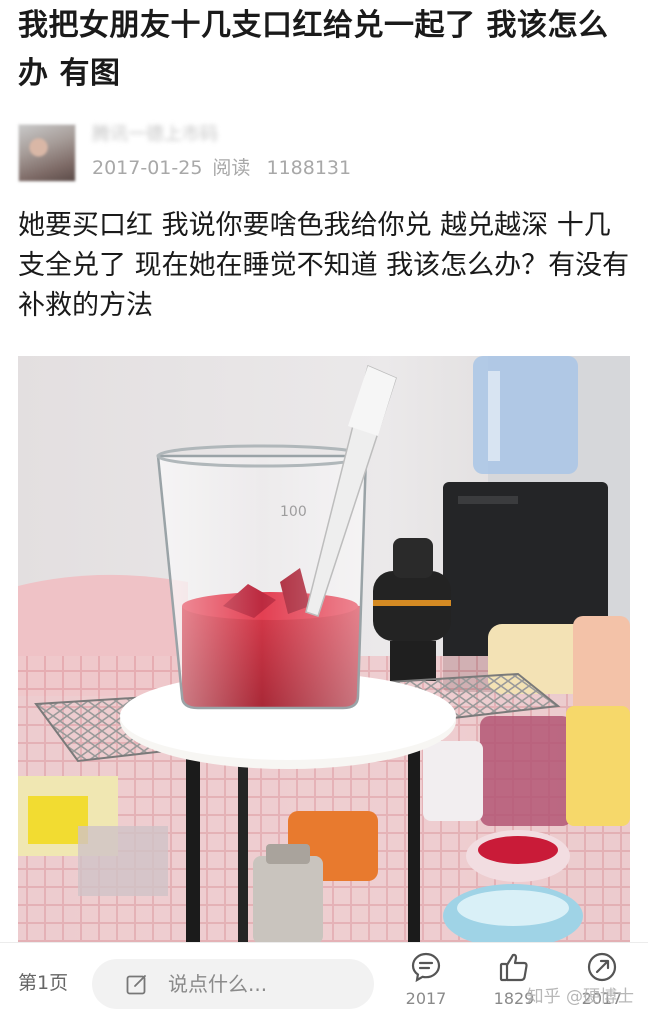 The image size is (648, 1025). What do you see at coordinates (514, 986) in the screenshot?
I see `like-button: 1829` at bounding box center [514, 986].